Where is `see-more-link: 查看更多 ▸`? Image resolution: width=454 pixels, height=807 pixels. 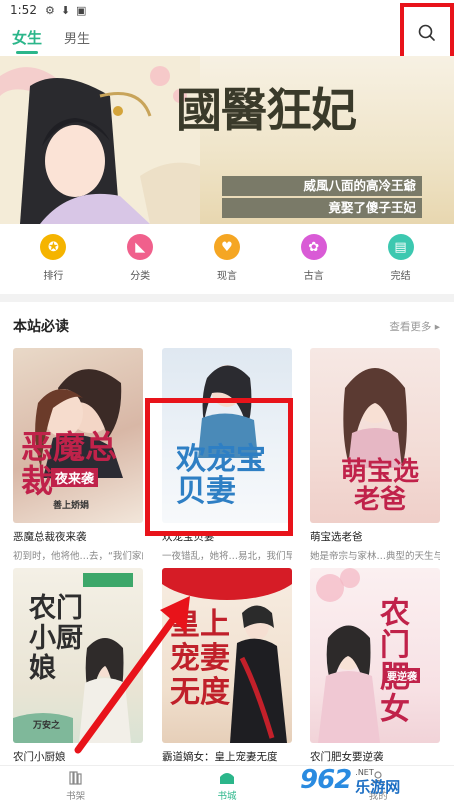 see-more-link: 查看更多 ▸ is located at coordinates (414, 326).